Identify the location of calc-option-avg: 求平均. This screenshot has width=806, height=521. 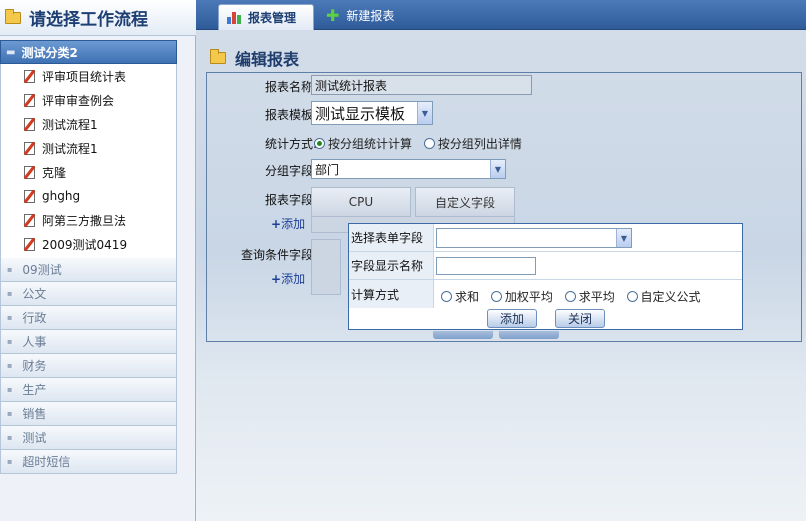
(589, 297).